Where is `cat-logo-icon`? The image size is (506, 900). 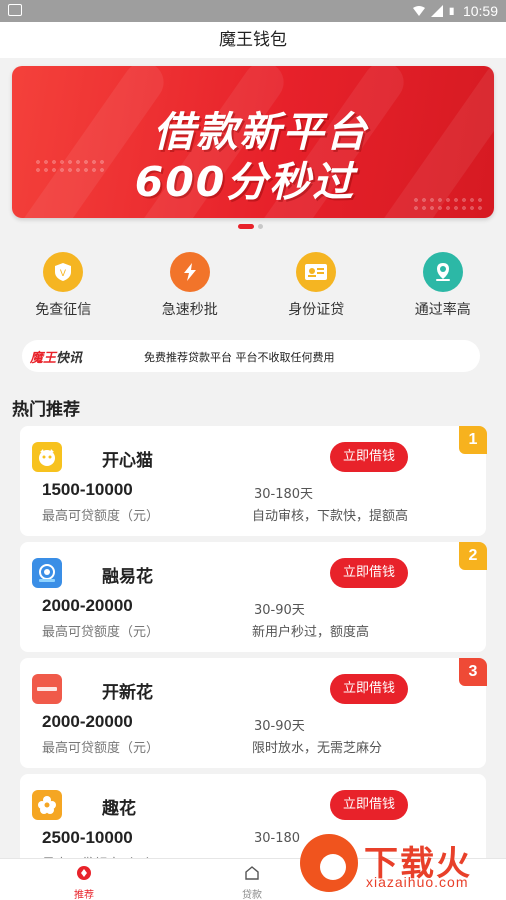 cat-logo-icon is located at coordinates (47, 457).